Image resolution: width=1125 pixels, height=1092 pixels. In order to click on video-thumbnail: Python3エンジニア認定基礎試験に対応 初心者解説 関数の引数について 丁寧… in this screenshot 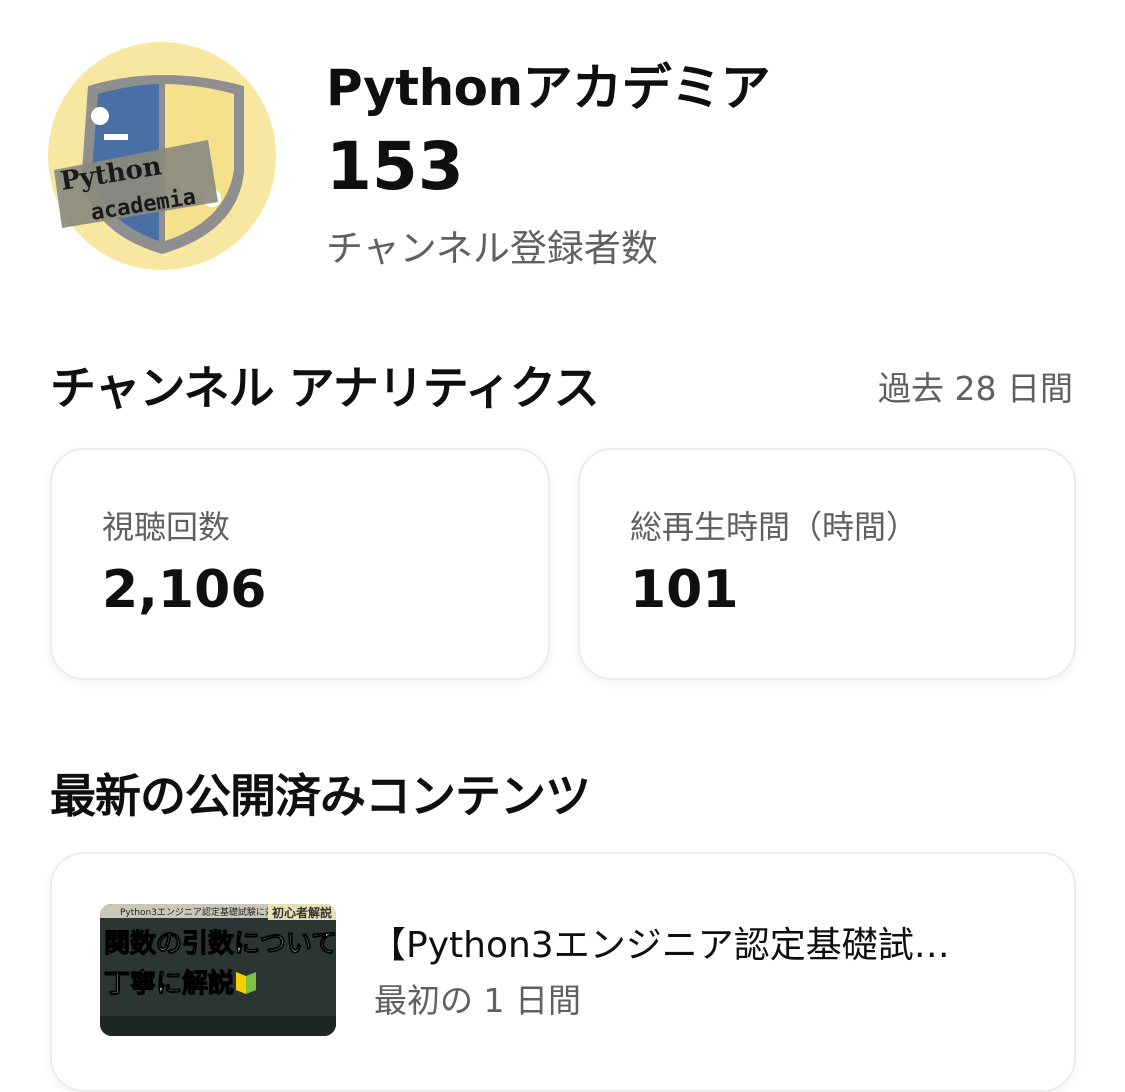, I will do `click(218, 970)`.